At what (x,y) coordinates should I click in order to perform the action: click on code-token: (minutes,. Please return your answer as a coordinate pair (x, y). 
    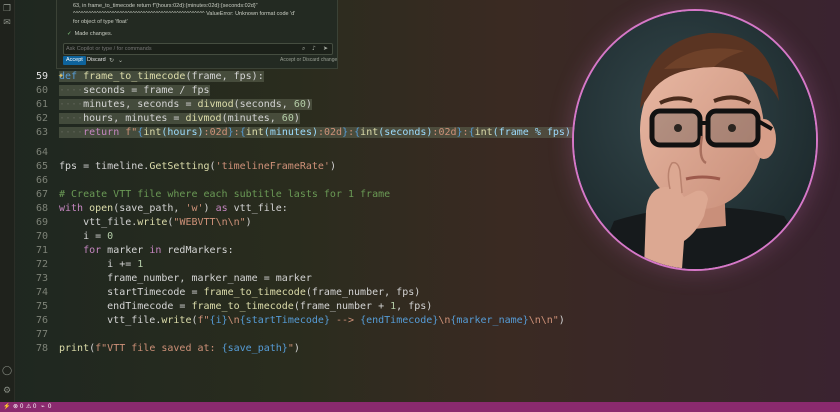
    Looking at the image, I should click on (251, 118).